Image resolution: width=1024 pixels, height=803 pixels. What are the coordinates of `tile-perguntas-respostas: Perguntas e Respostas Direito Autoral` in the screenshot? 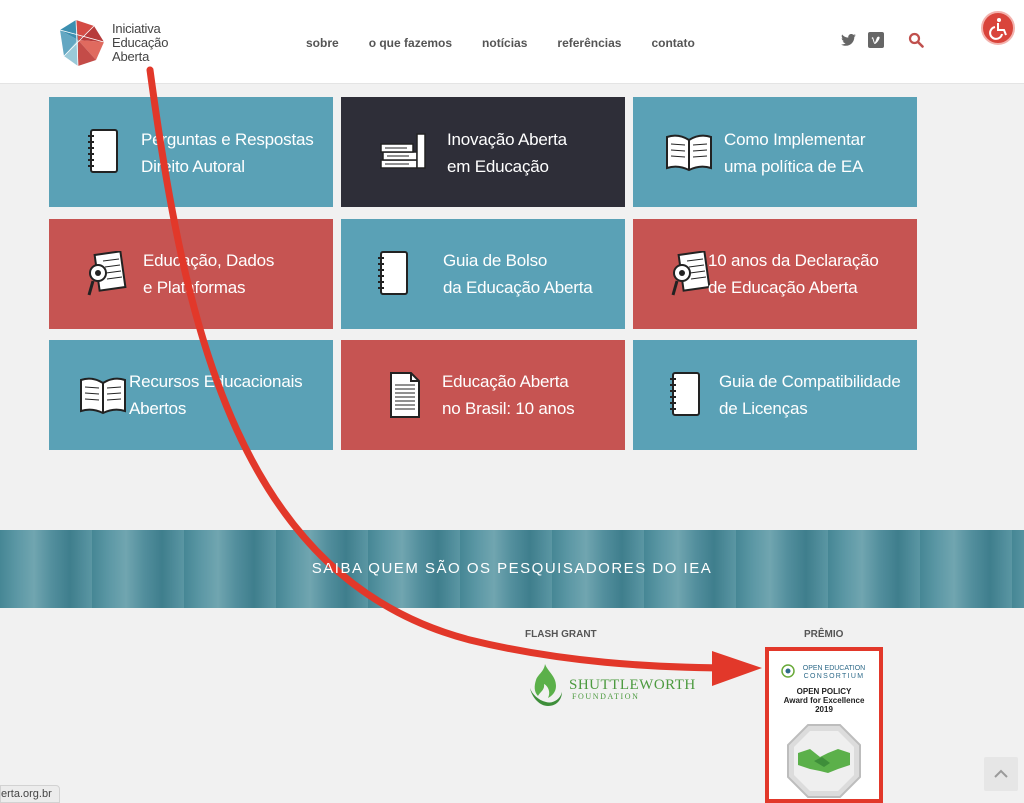 It's located at (191, 152).